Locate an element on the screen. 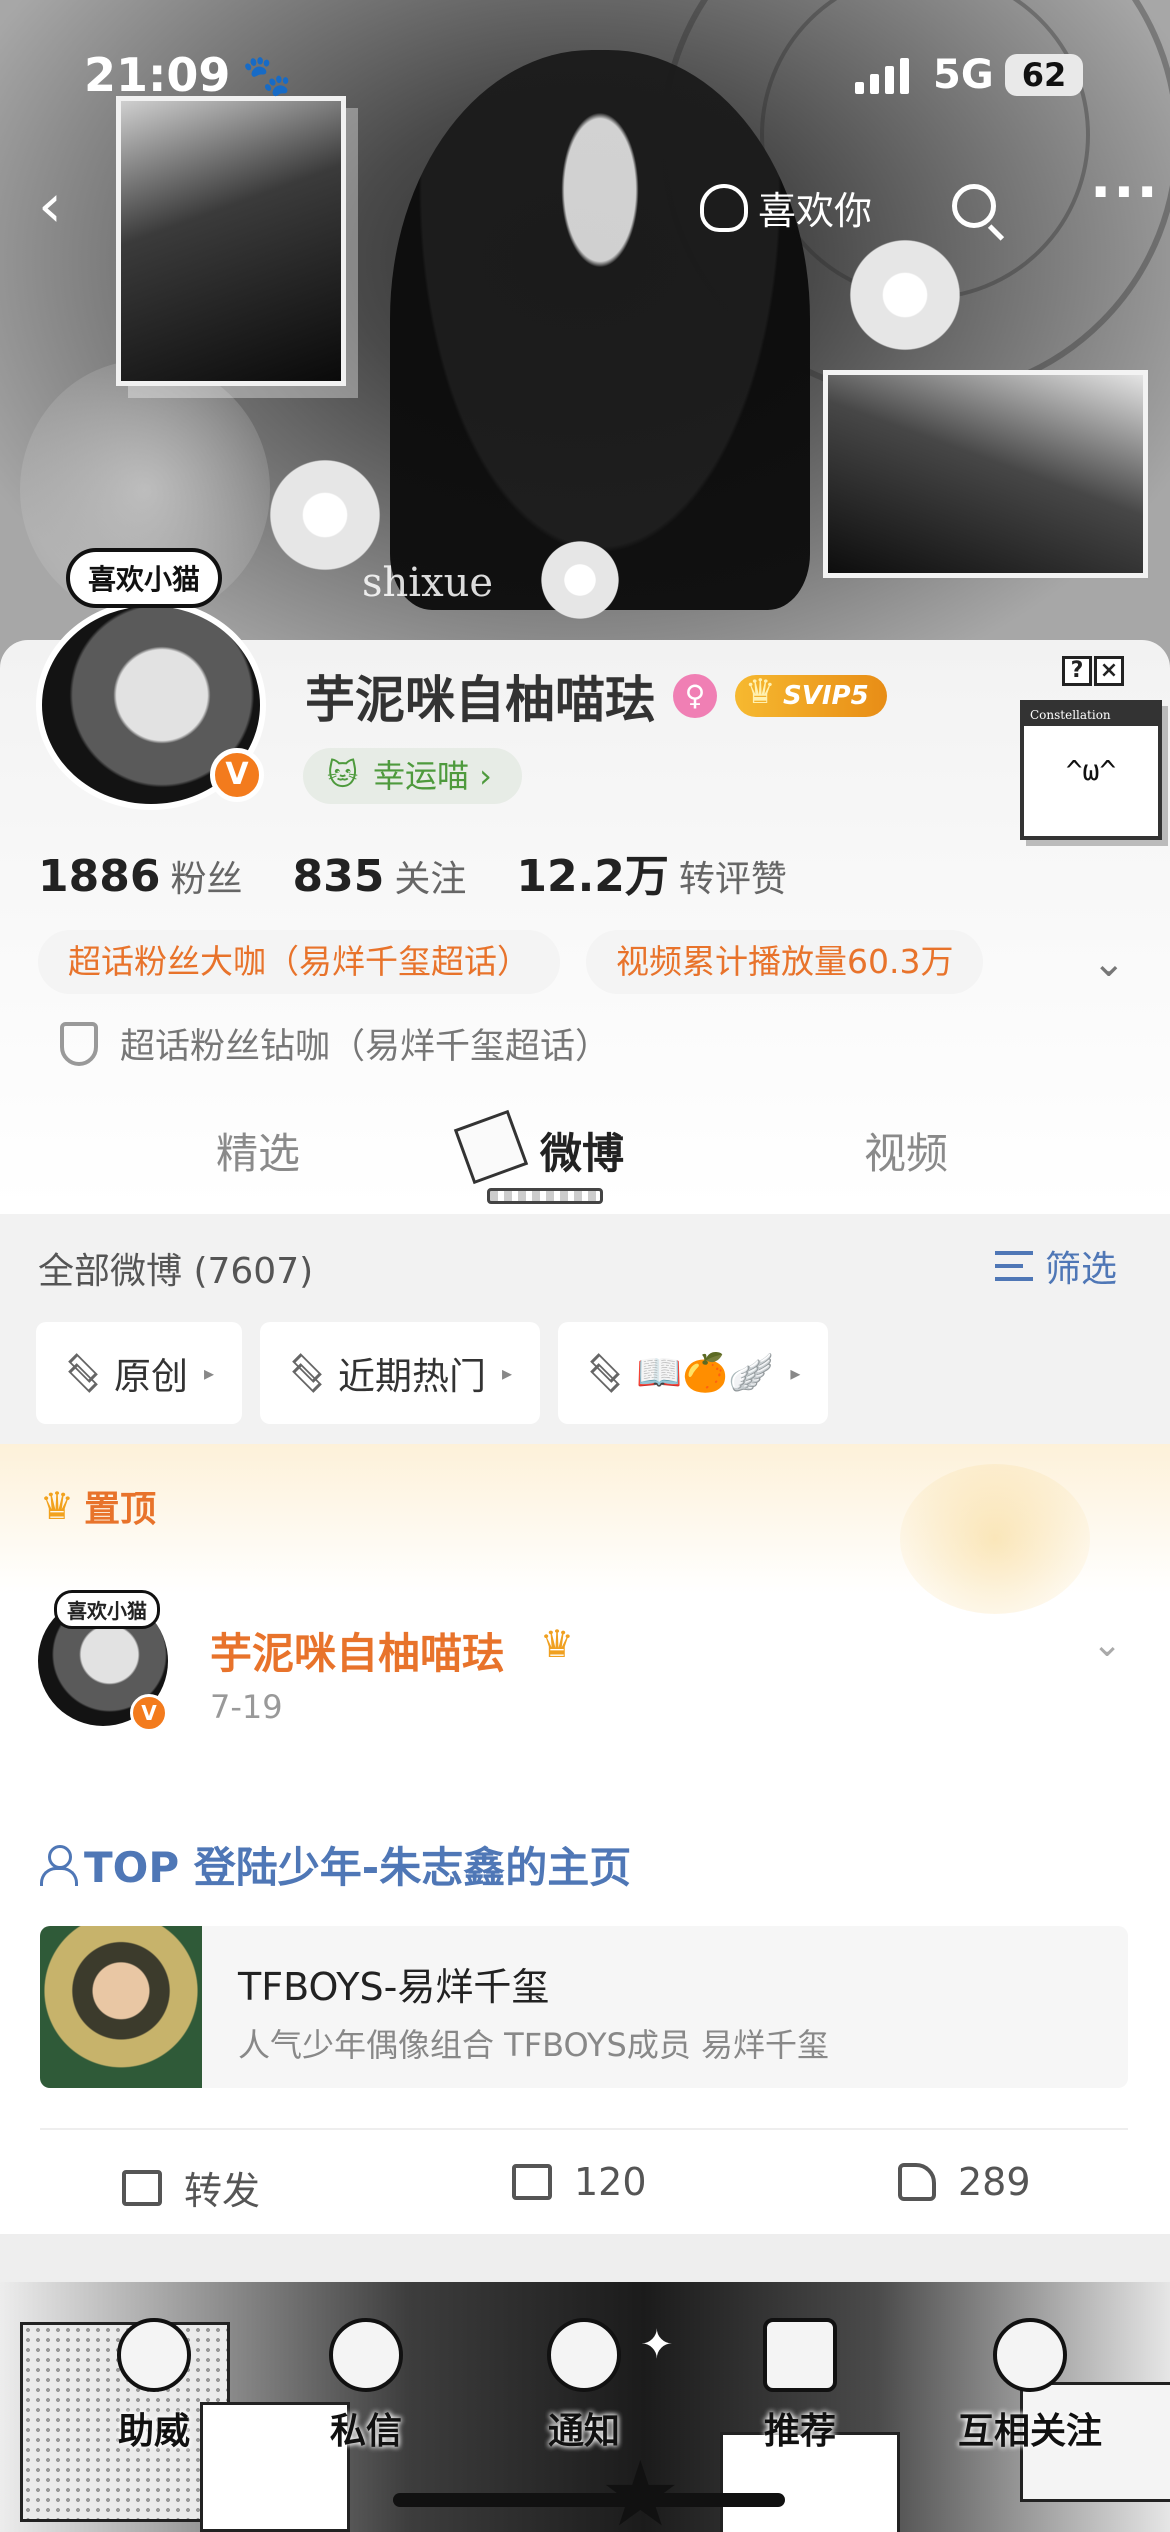 The image size is (1170, 2532). tab-label: 互相关注 is located at coordinates (1029, 2431).